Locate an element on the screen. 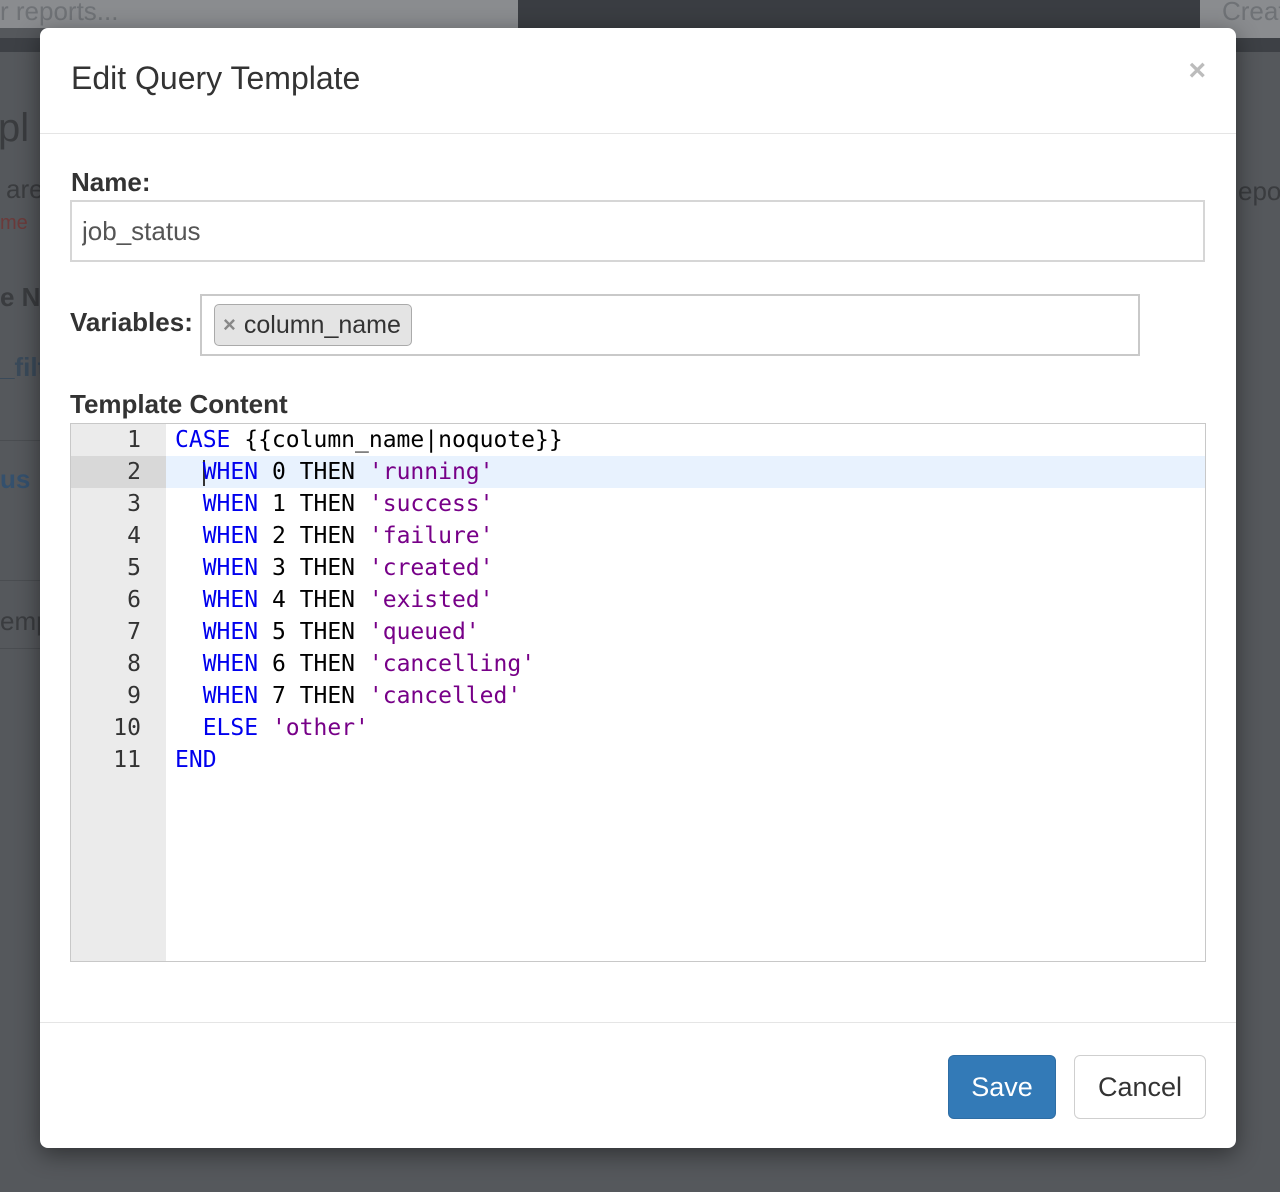 This screenshot has width=1280, height=1192. code-line: 2 WHEN 0 THEN 'running' is located at coordinates (638, 472).